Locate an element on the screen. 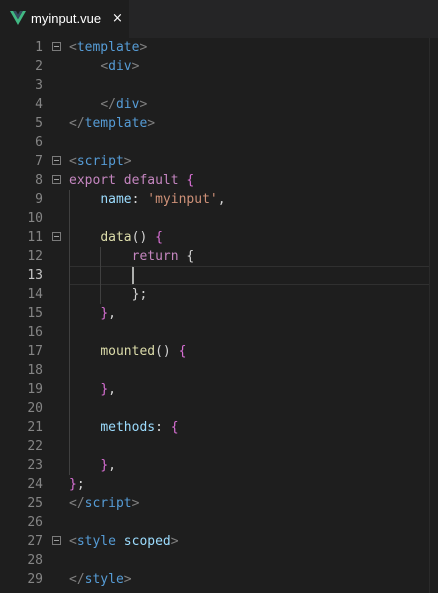 This screenshot has height=593, width=438. editor-tab-bar: myinput.vue × is located at coordinates (219, 19).